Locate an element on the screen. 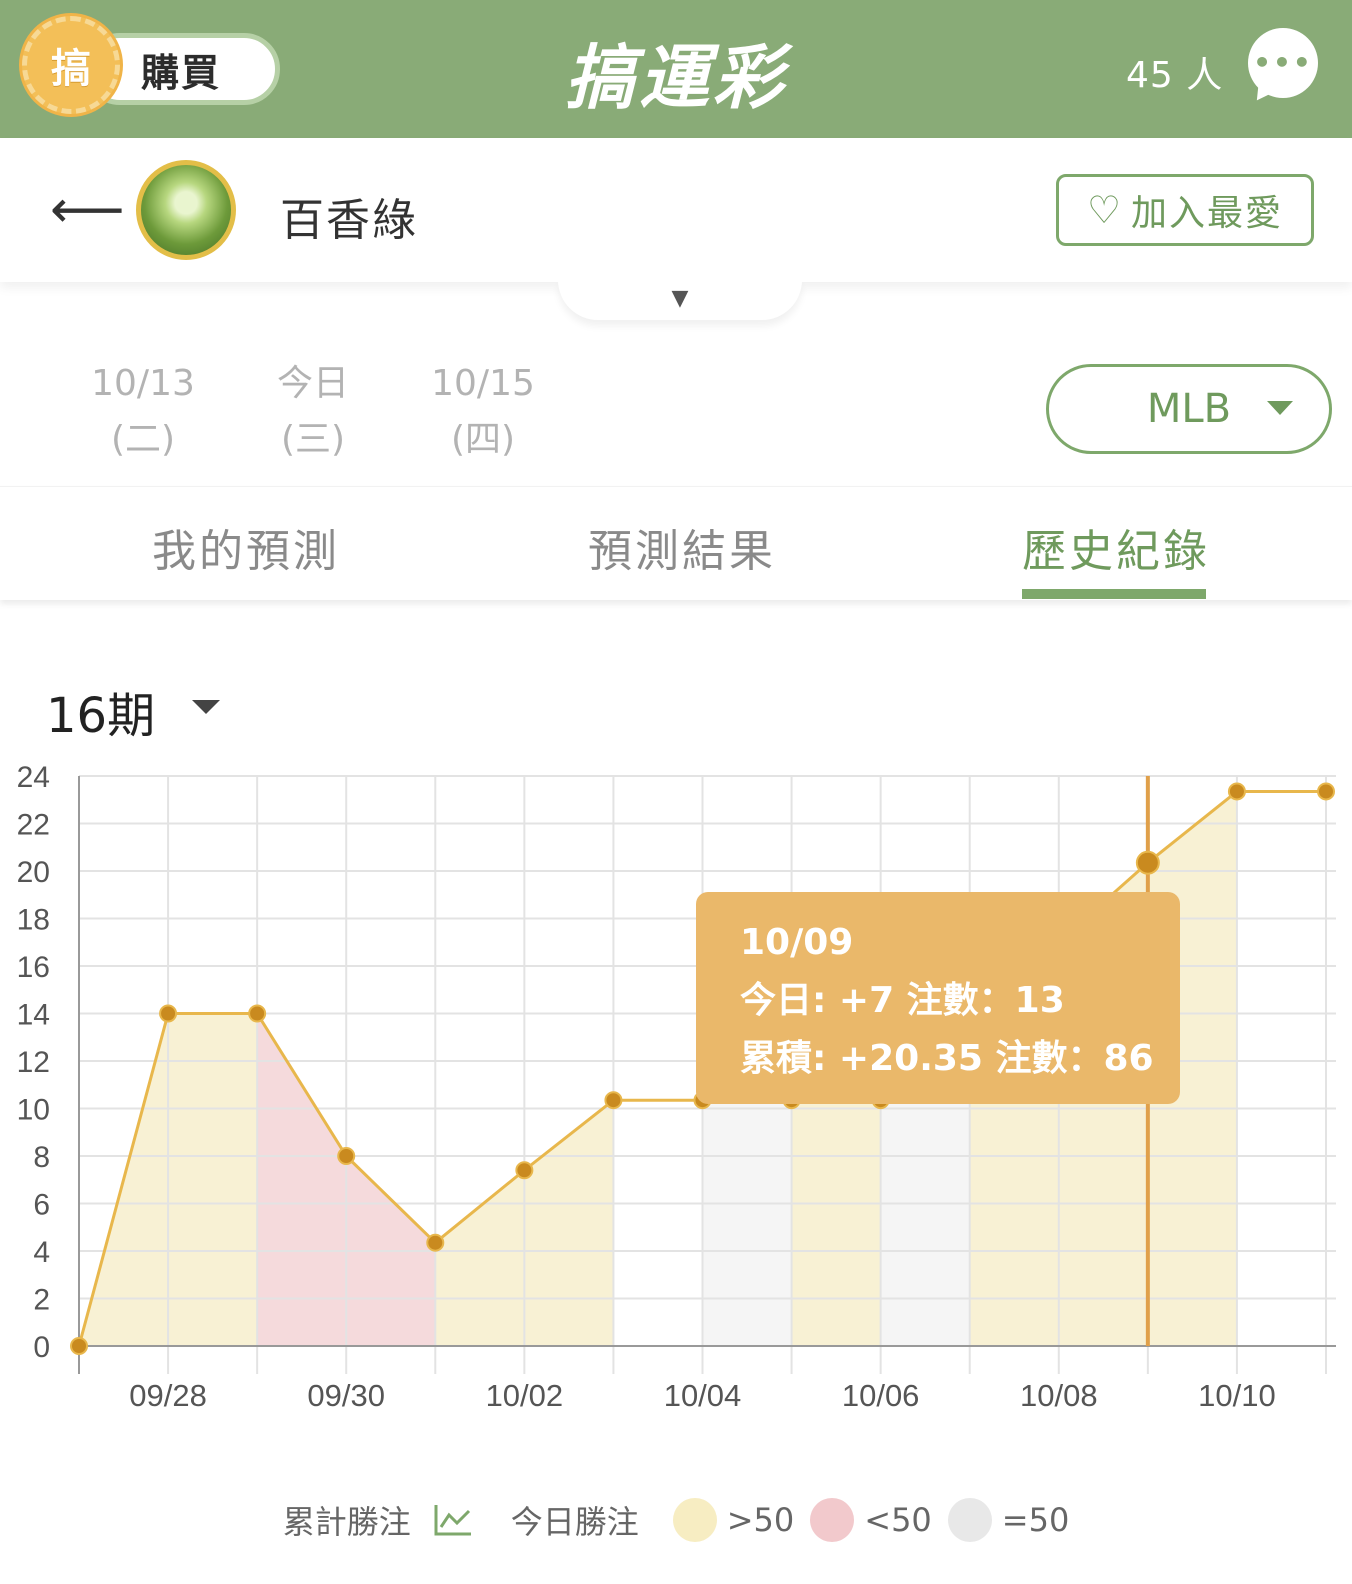 The height and width of the screenshot is (1584, 1352). expand-toggle: ▼ is located at coordinates (680, 300).